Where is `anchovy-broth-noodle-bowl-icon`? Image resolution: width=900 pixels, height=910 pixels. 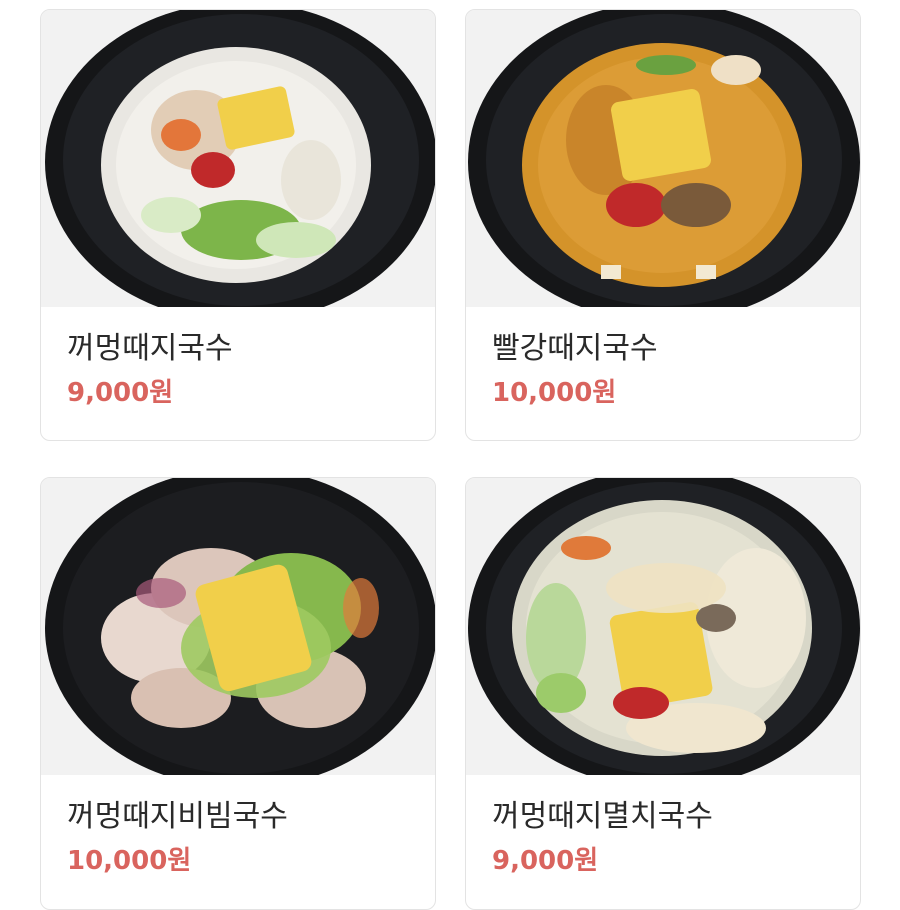 anchovy-broth-noodle-bowl-icon is located at coordinates (663, 626).